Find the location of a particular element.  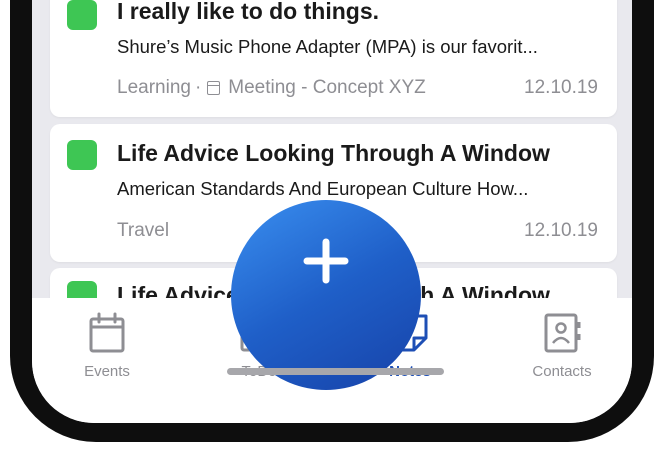

tab-events: Events is located at coordinates (107, 346).